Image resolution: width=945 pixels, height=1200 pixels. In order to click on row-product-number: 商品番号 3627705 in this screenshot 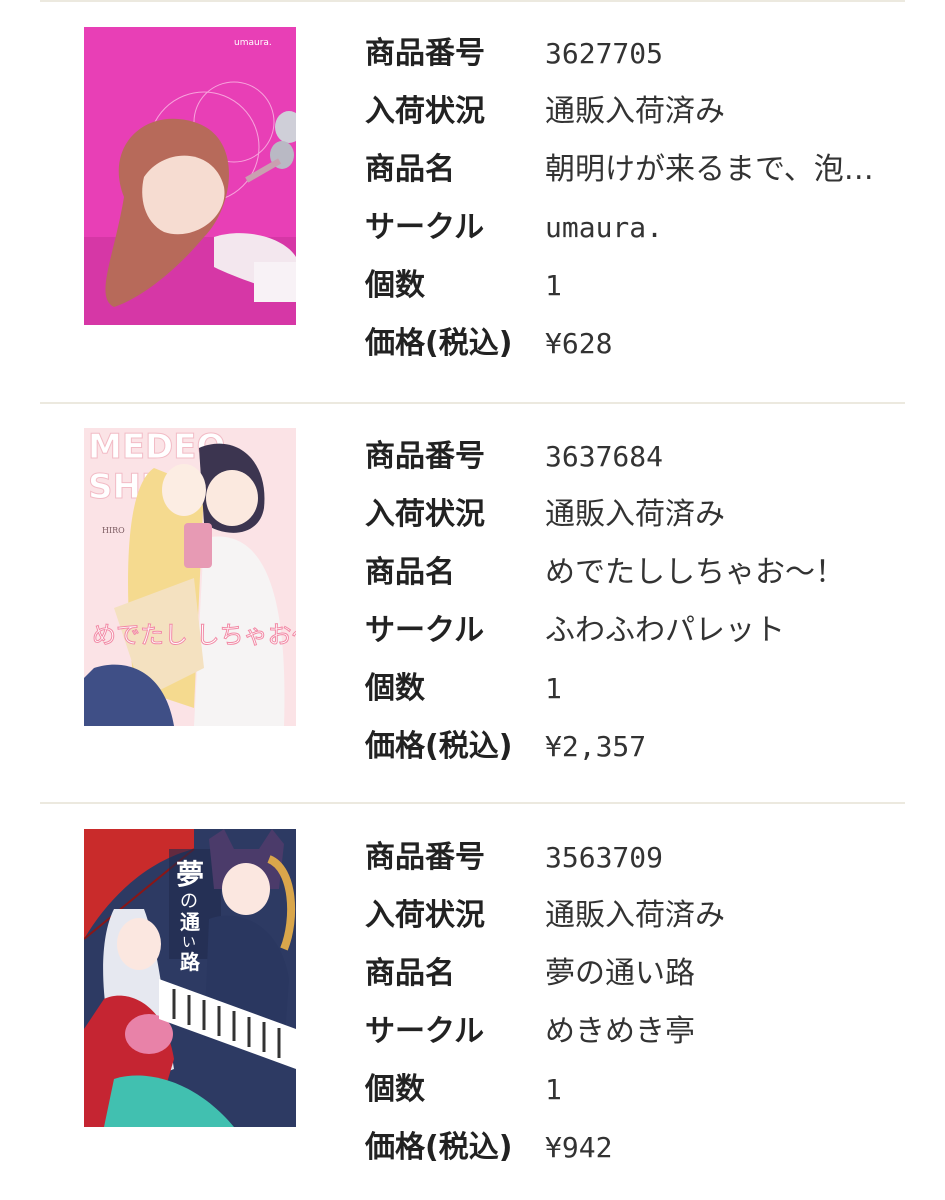, I will do `click(645, 54)`.